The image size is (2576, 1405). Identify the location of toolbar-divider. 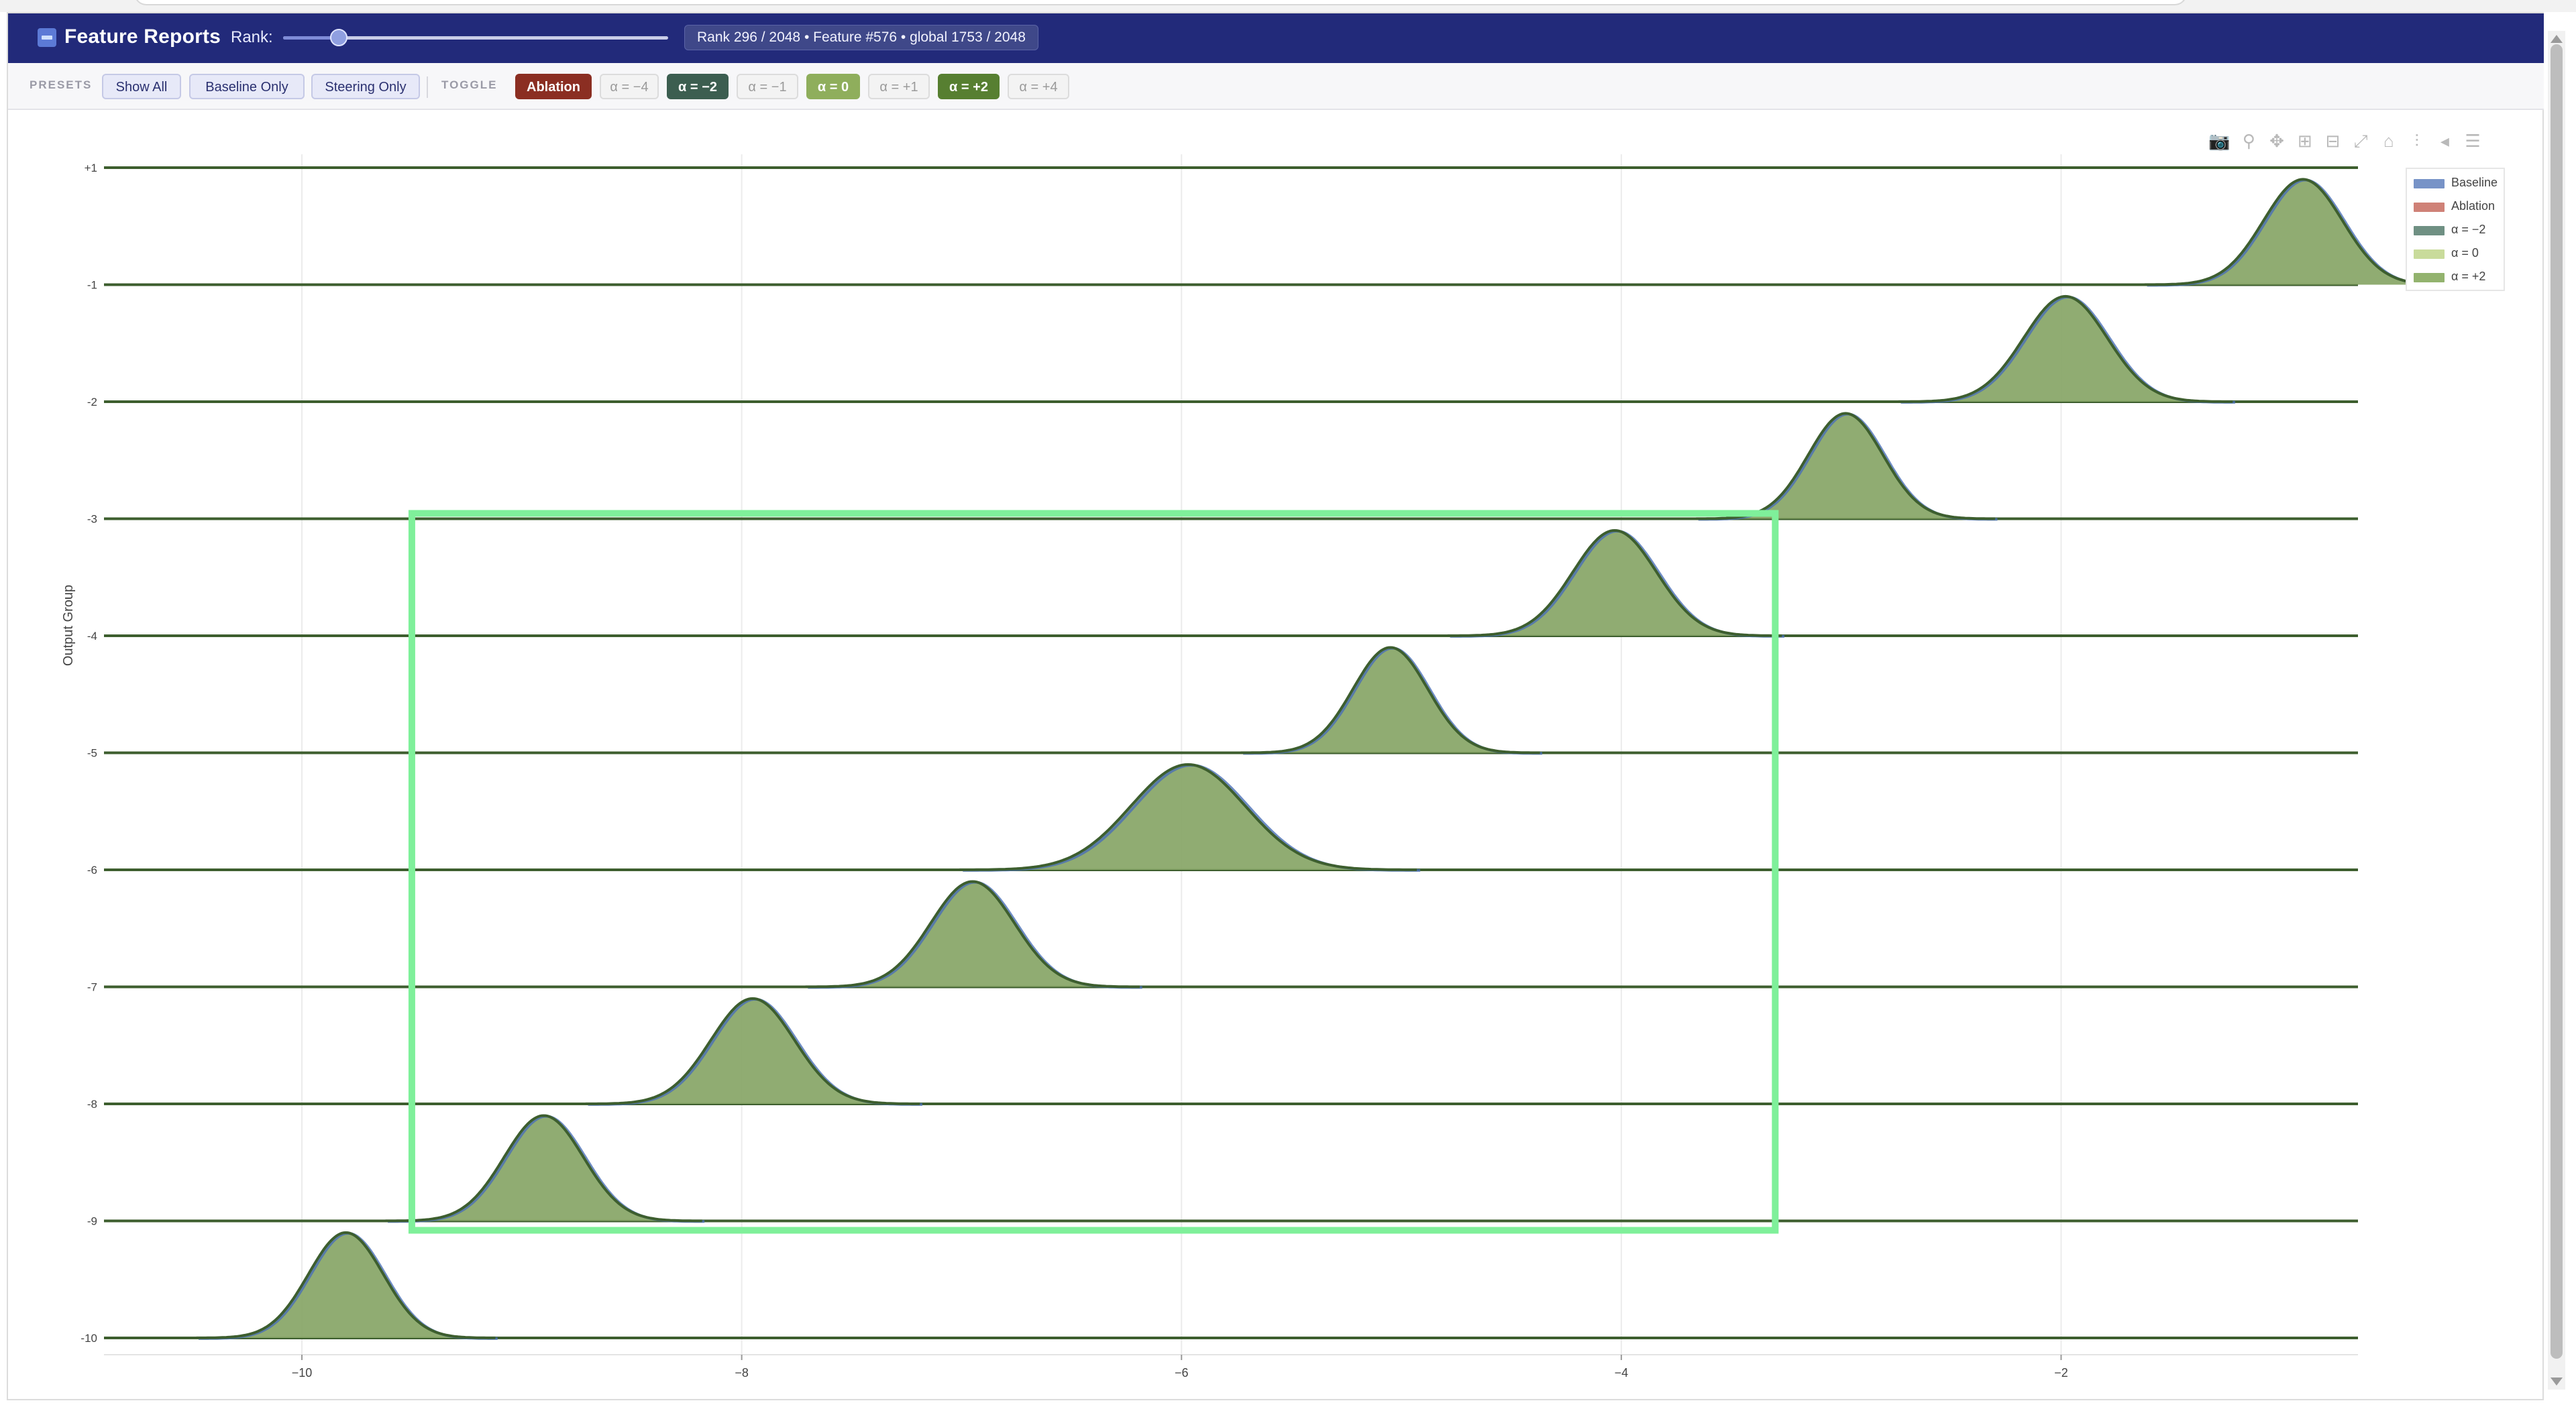
(427, 87).